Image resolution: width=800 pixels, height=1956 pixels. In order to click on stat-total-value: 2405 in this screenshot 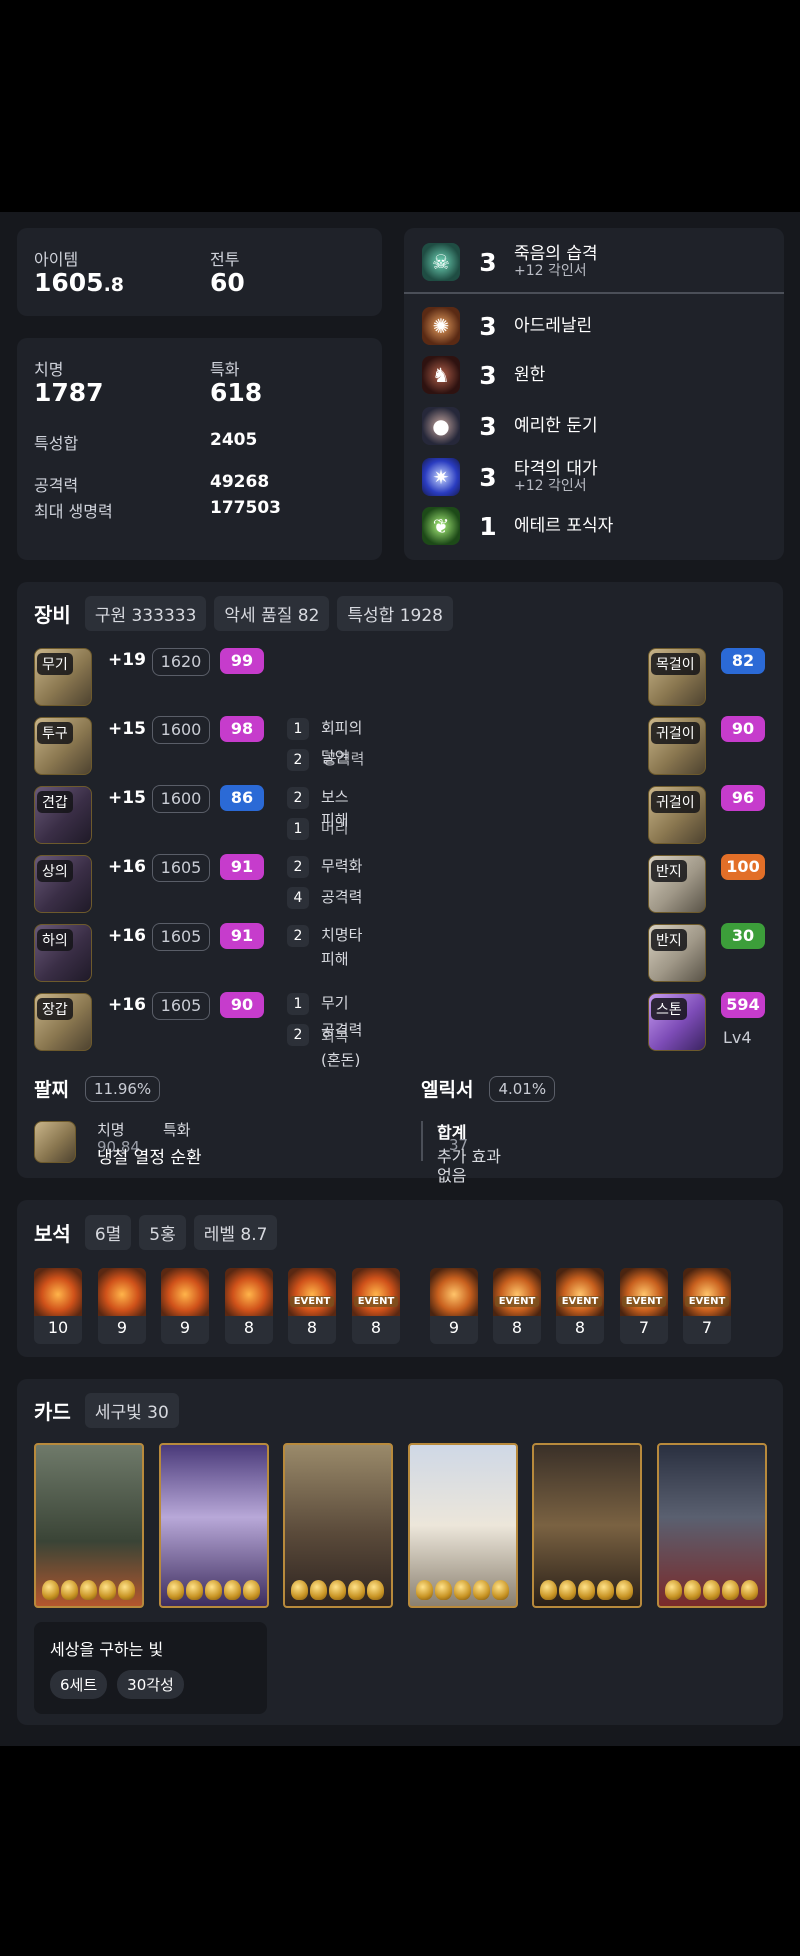, I will do `click(234, 440)`.